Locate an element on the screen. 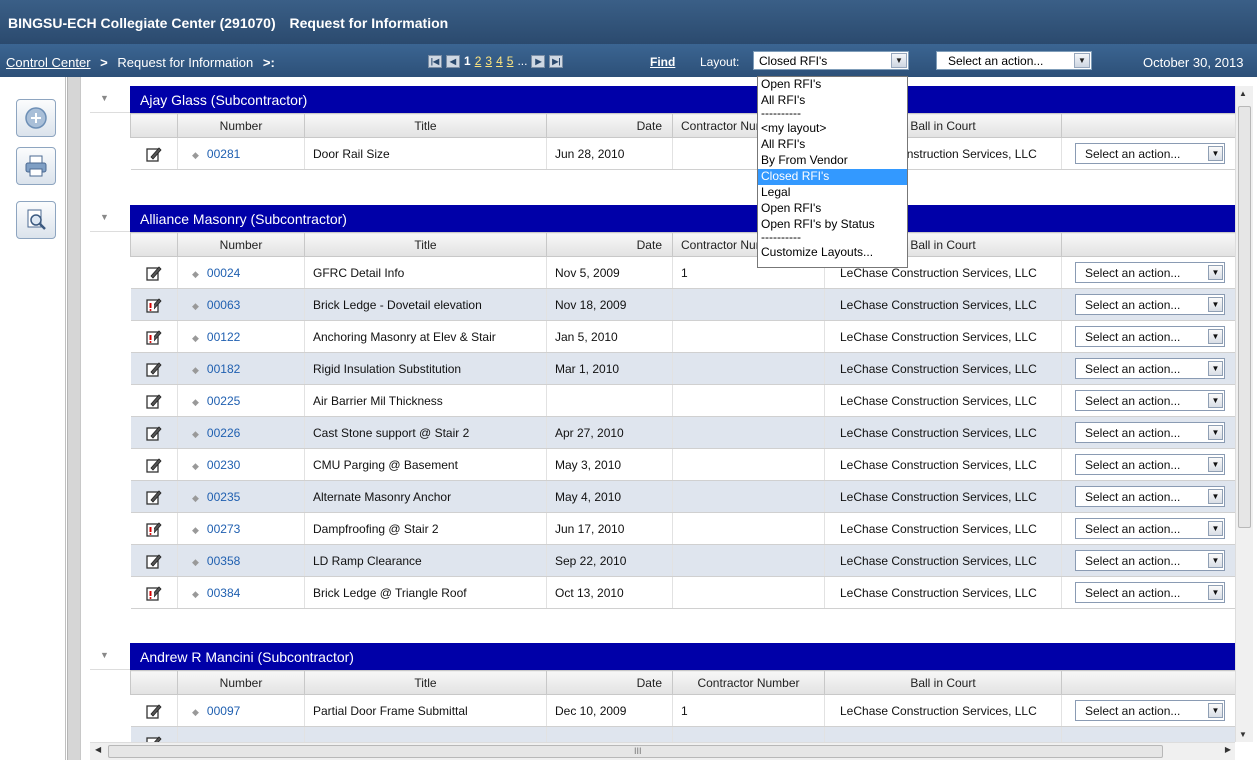 Image resolution: width=1257 pixels, height=760 pixels. scroll-up-icon: ▲ is located at coordinates (1243, 93).